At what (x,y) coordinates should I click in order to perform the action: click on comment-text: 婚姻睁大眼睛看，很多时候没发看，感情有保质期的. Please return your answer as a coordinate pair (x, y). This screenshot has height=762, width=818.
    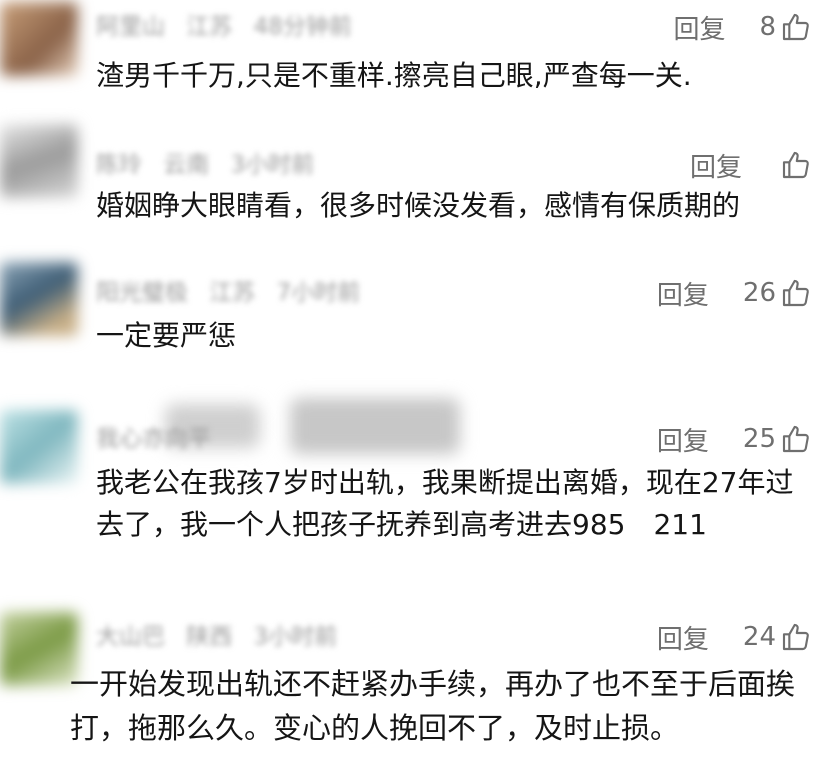
    Looking at the image, I should click on (418, 205).